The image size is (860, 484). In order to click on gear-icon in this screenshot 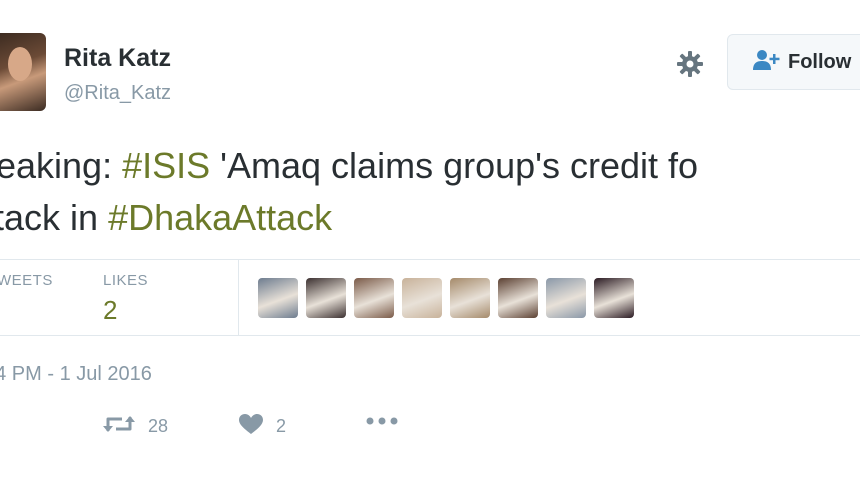, I will do `click(690, 64)`.